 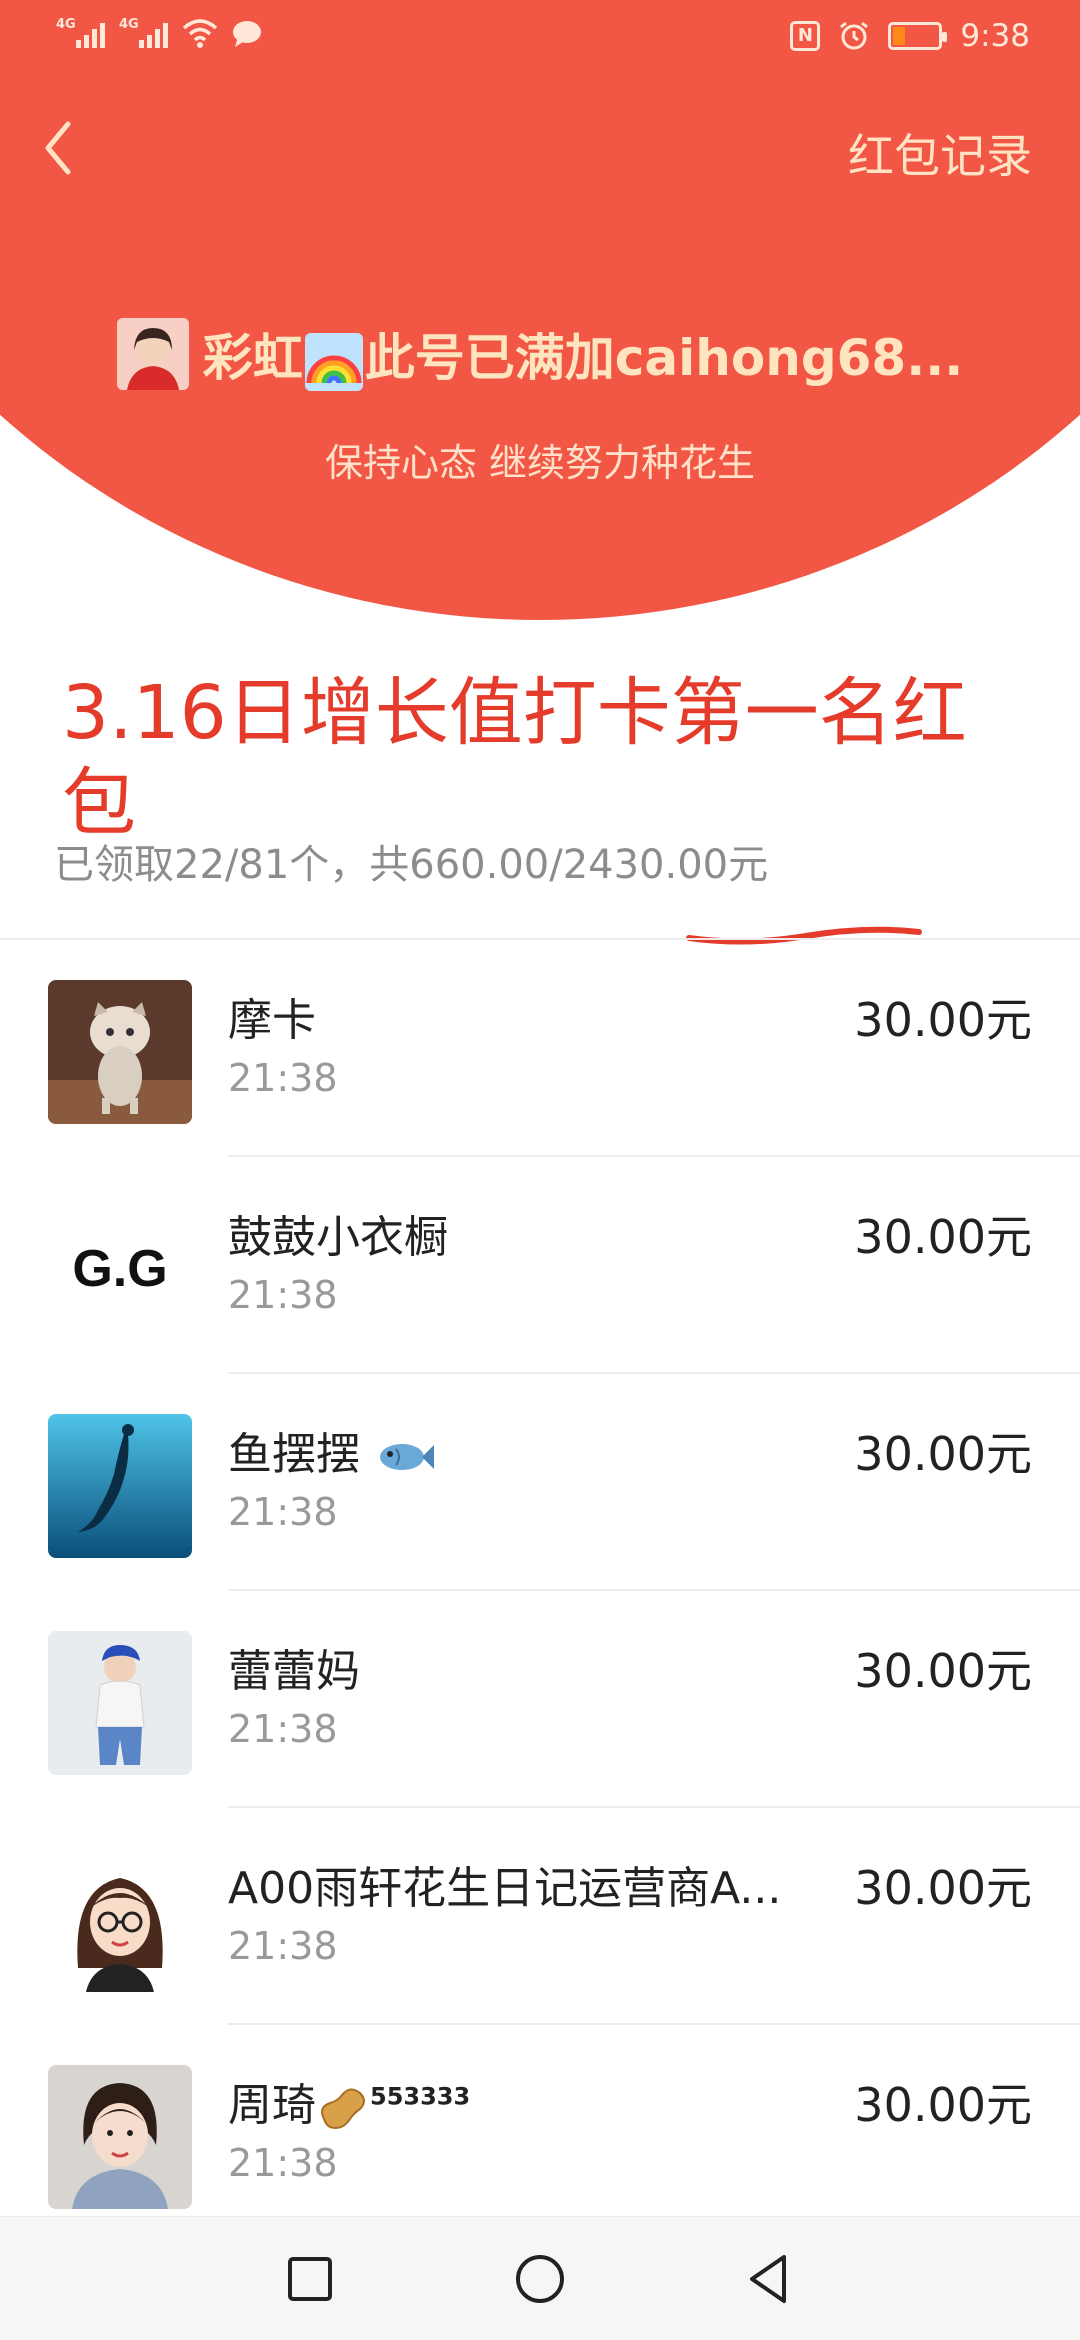 I want to click on message-icon, so click(x=247, y=34).